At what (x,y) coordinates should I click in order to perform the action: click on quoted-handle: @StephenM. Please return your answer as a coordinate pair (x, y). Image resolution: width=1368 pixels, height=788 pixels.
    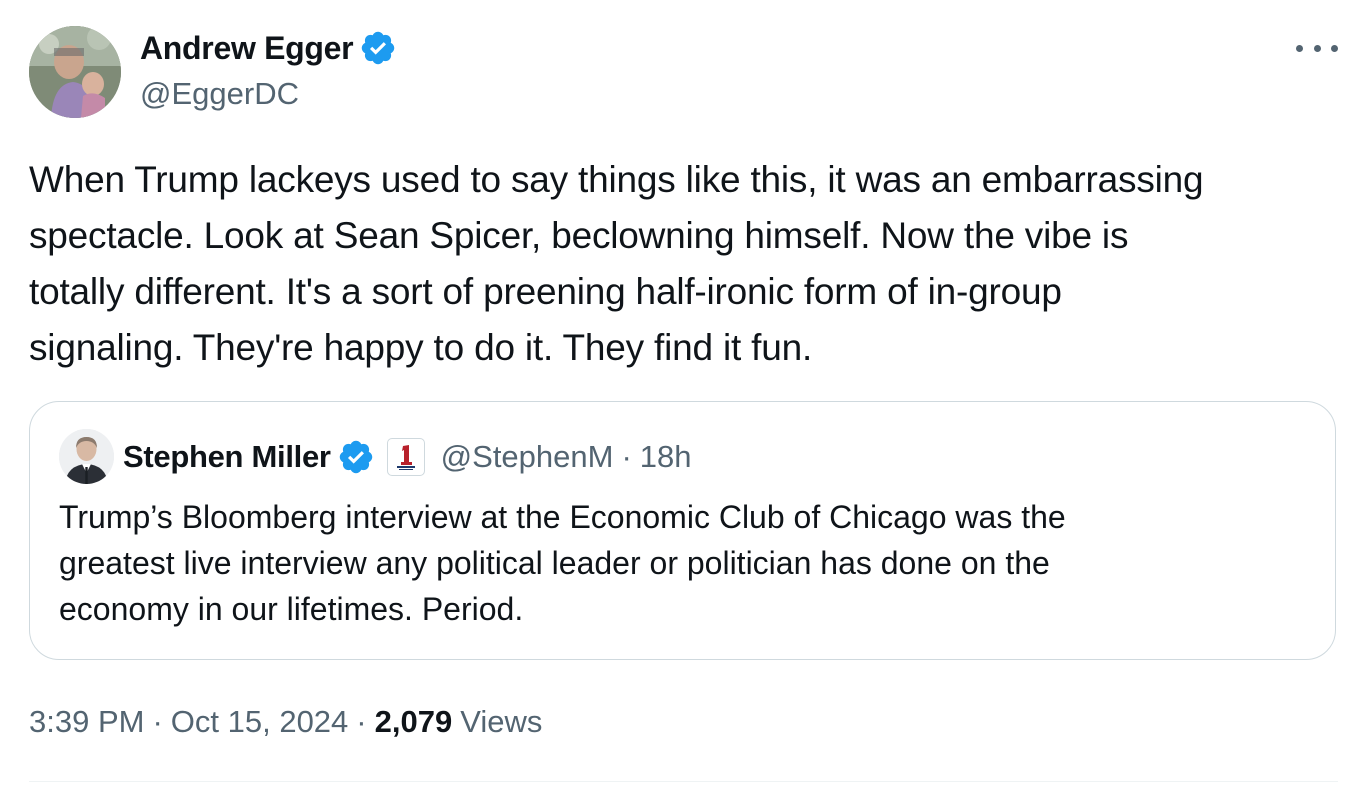
    Looking at the image, I should click on (527, 457).